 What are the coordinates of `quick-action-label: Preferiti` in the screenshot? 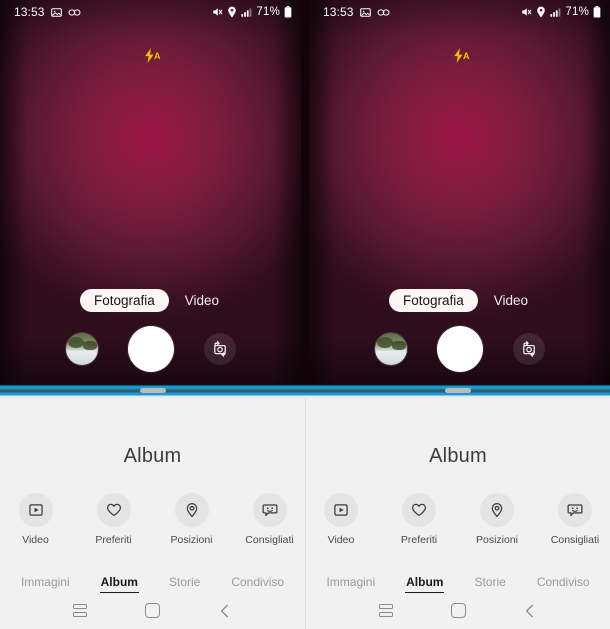 It's located at (419, 540).